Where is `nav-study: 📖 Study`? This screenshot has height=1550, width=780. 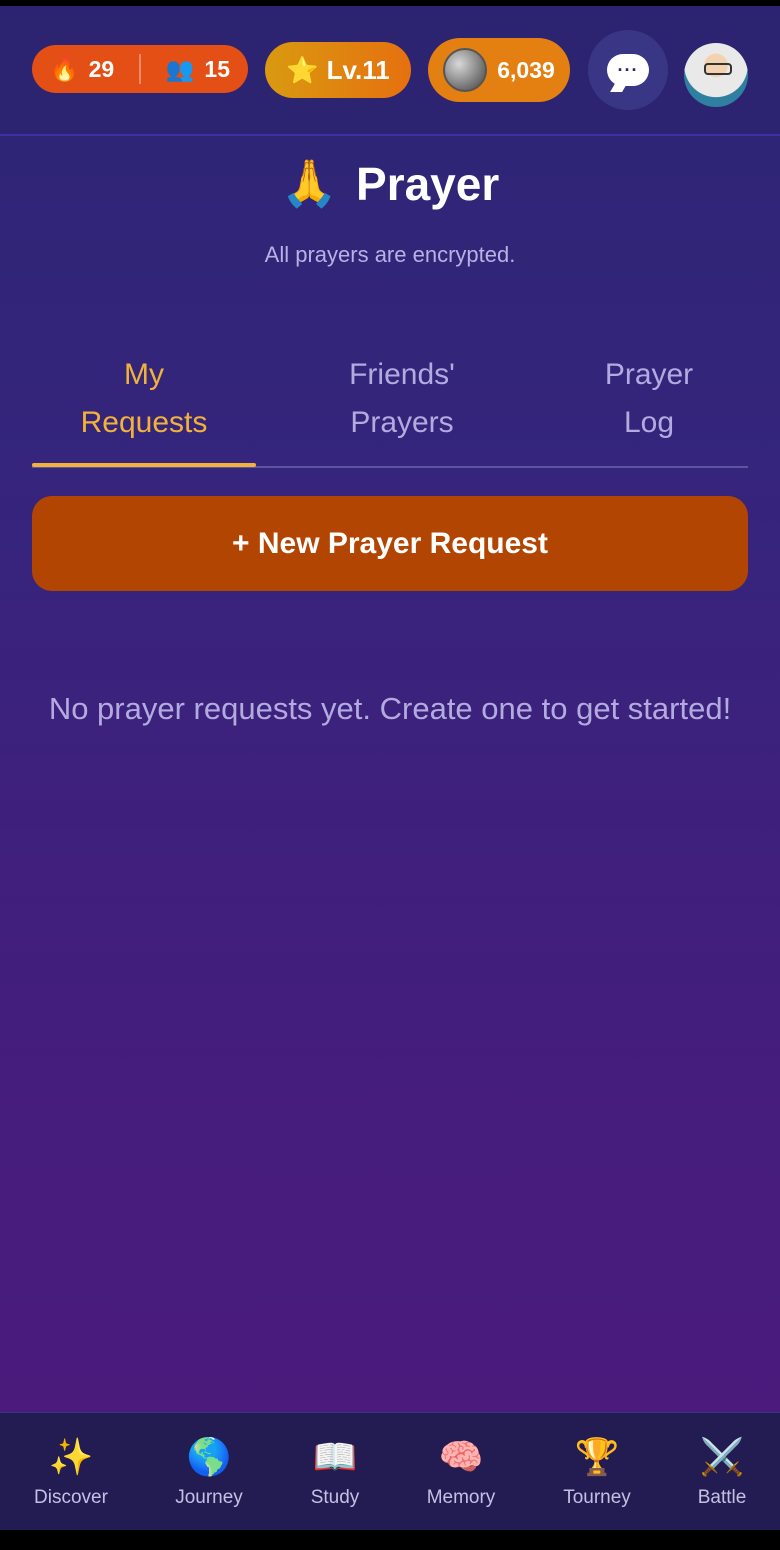
nav-study: 📖 Study is located at coordinates (335, 1472).